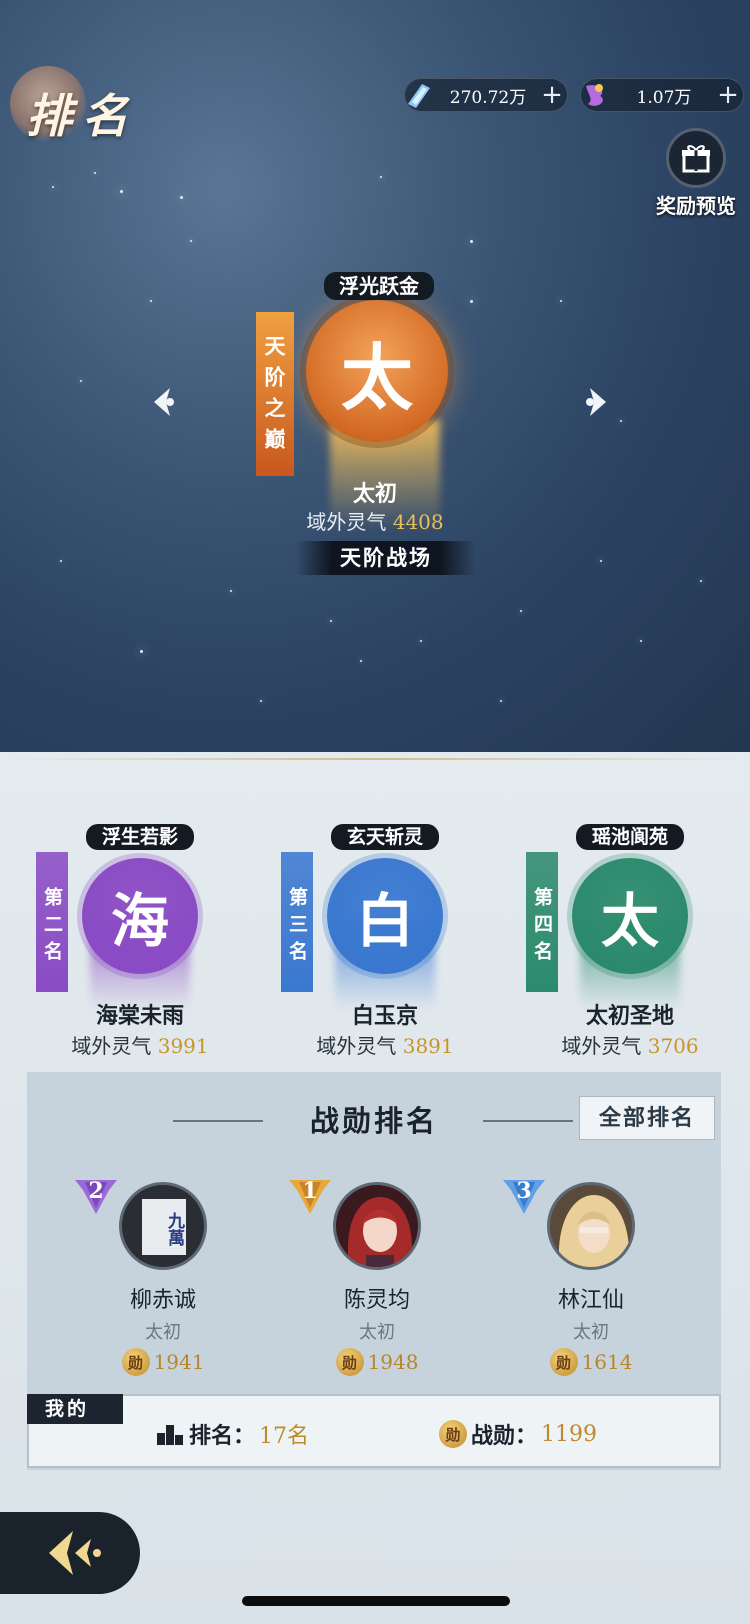  I want to click on featured-sect-glyph: 太, so click(377, 371).